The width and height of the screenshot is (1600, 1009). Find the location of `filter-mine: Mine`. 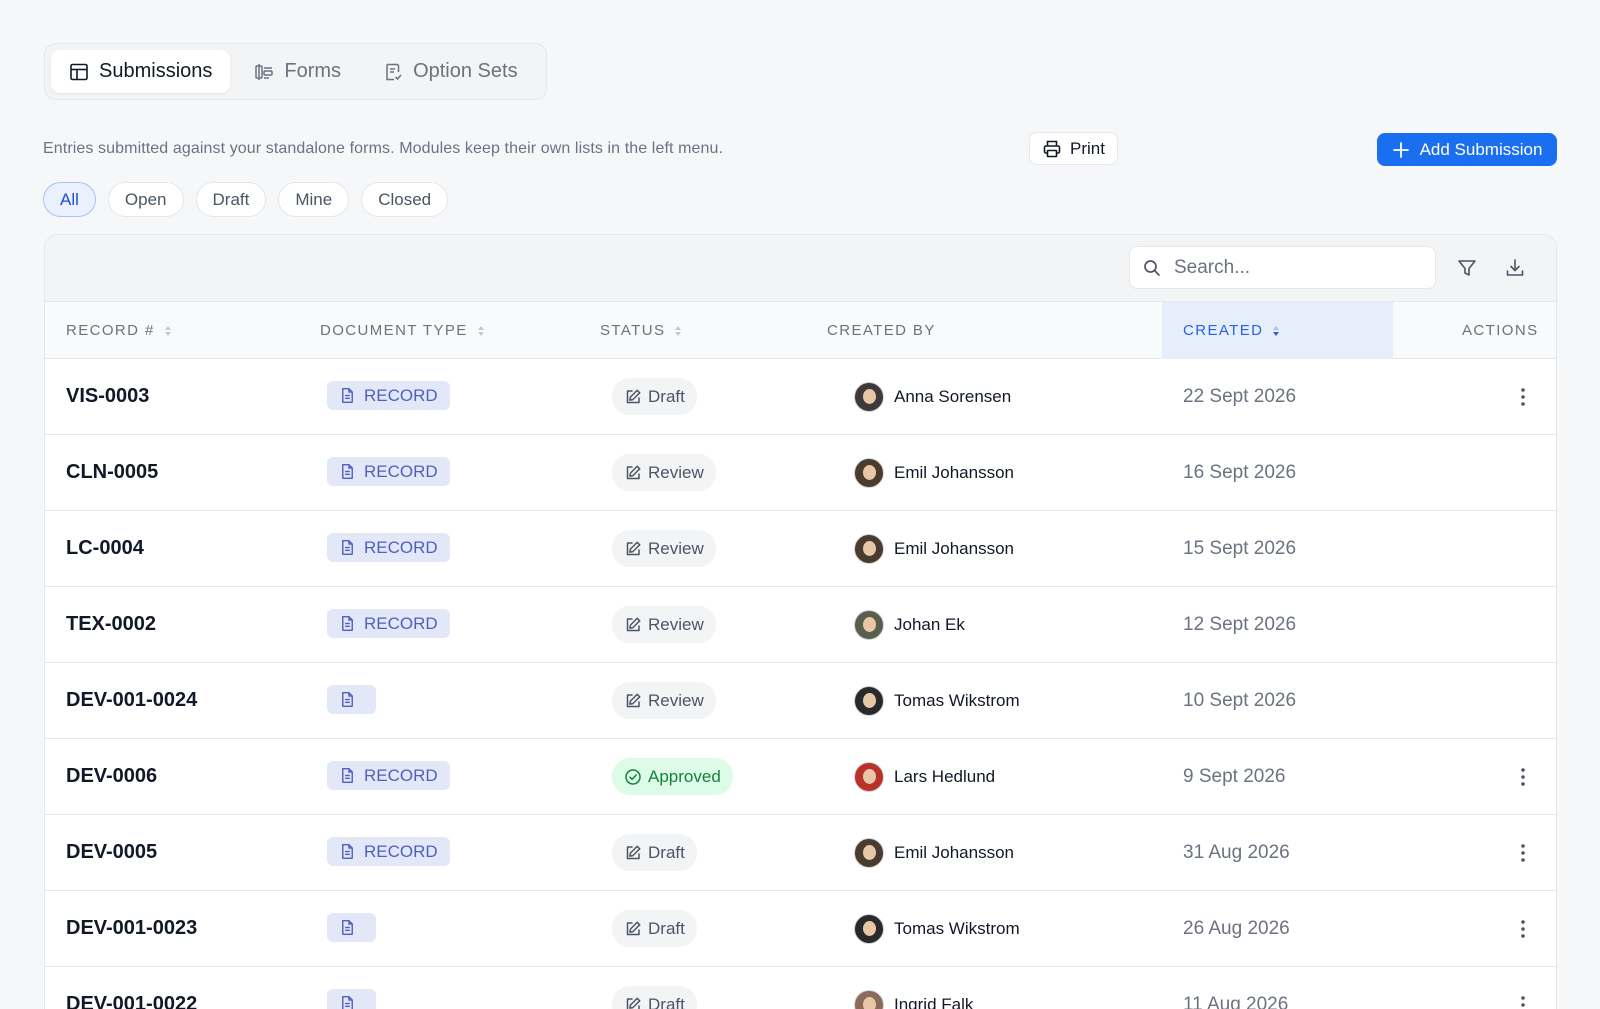

filter-mine: Mine is located at coordinates (314, 199).